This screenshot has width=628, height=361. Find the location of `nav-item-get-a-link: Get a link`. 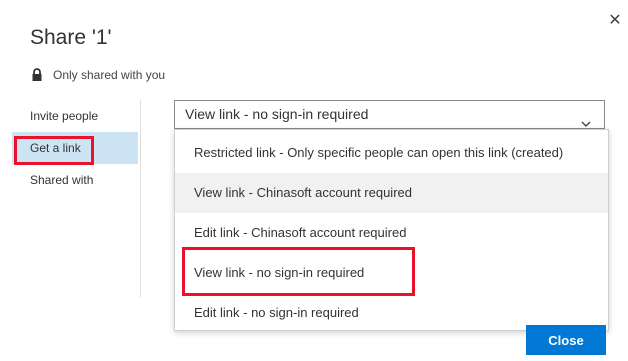

nav-item-get-a-link: Get a link is located at coordinates (75, 148).